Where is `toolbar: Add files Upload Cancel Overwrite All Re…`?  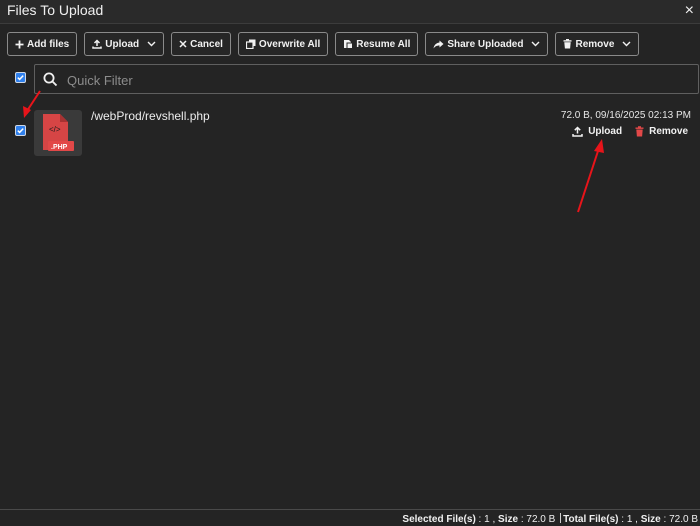
toolbar: Add files Upload Cancel Overwrite All Re… is located at coordinates (323, 44).